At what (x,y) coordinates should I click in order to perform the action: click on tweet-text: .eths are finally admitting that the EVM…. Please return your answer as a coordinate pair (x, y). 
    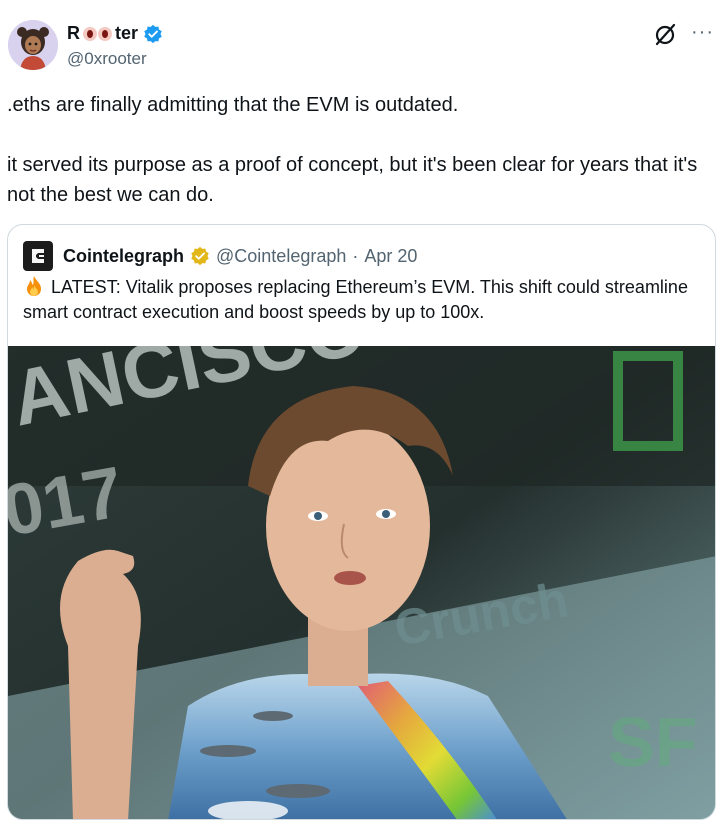
    Looking at the image, I should click on (362, 150).